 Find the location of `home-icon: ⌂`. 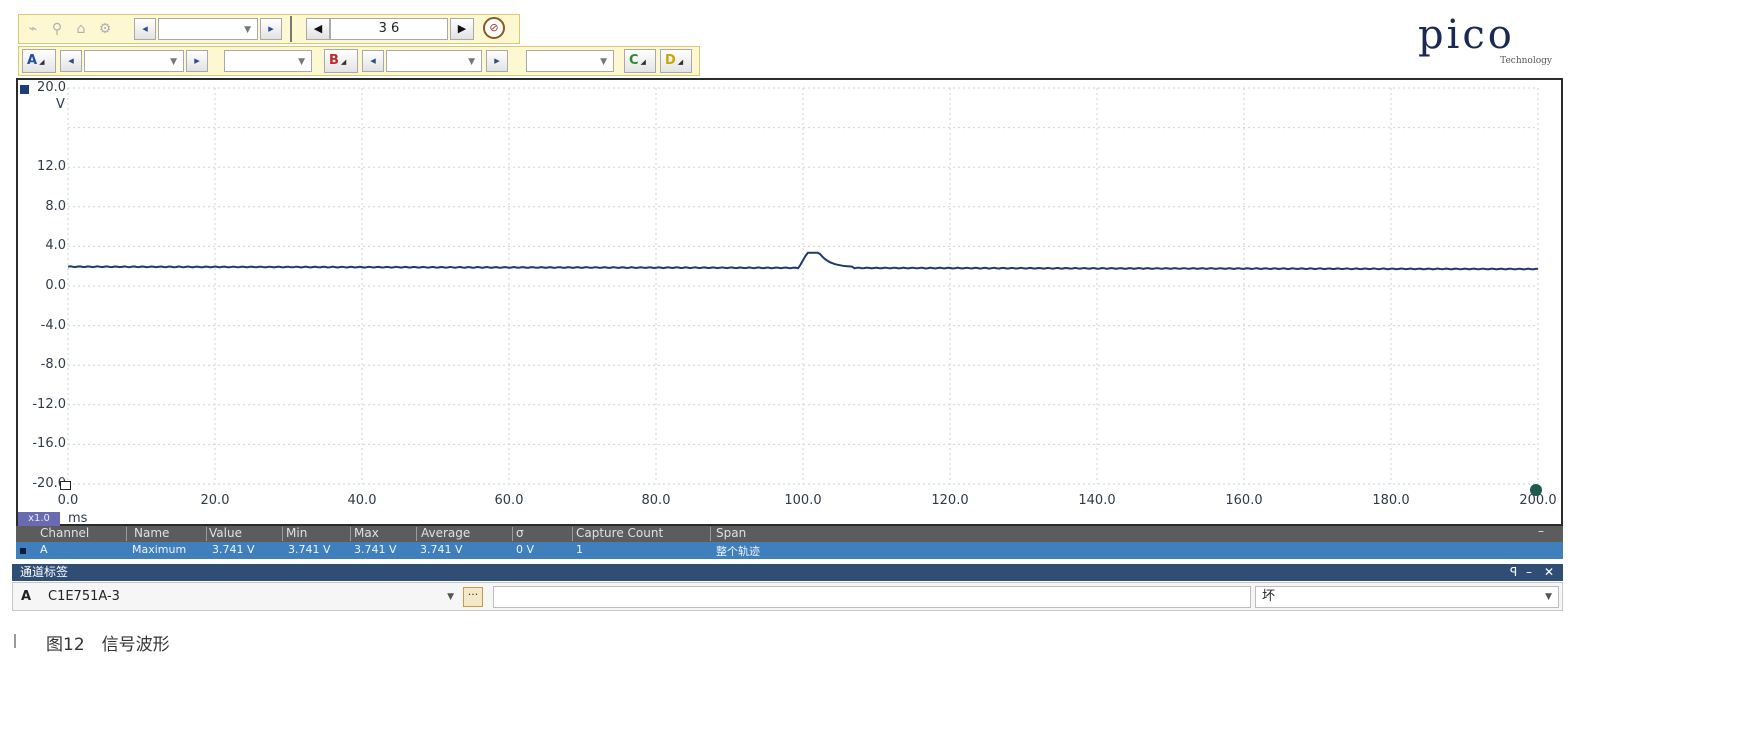

home-icon: ⌂ is located at coordinates (81, 29).